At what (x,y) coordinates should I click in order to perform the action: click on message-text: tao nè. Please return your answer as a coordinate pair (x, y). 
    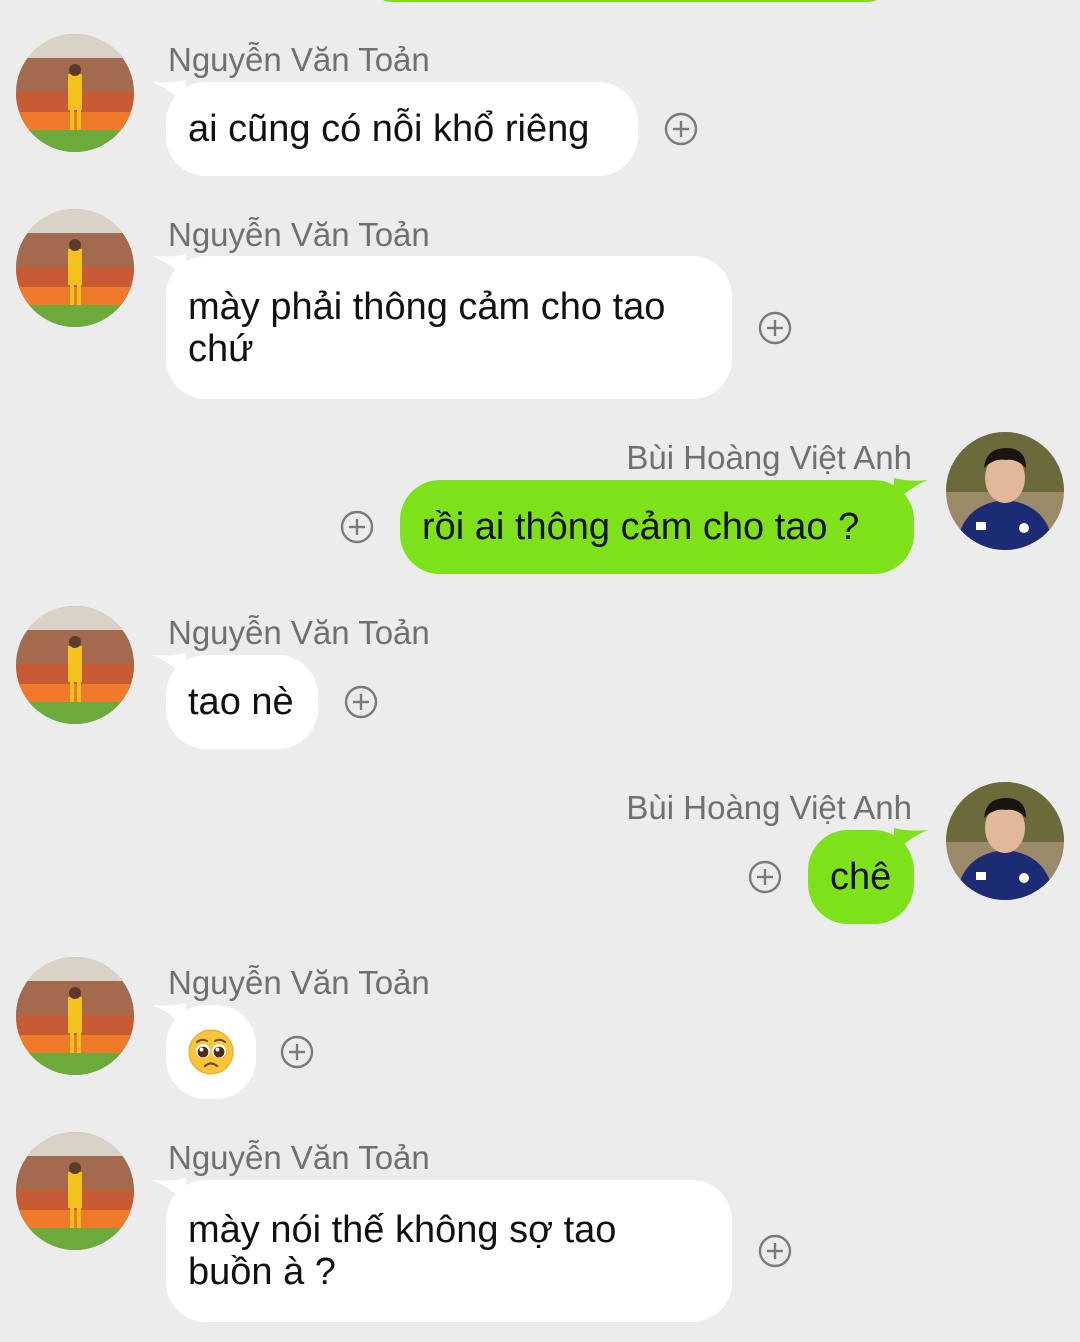
    Looking at the image, I should click on (241, 702).